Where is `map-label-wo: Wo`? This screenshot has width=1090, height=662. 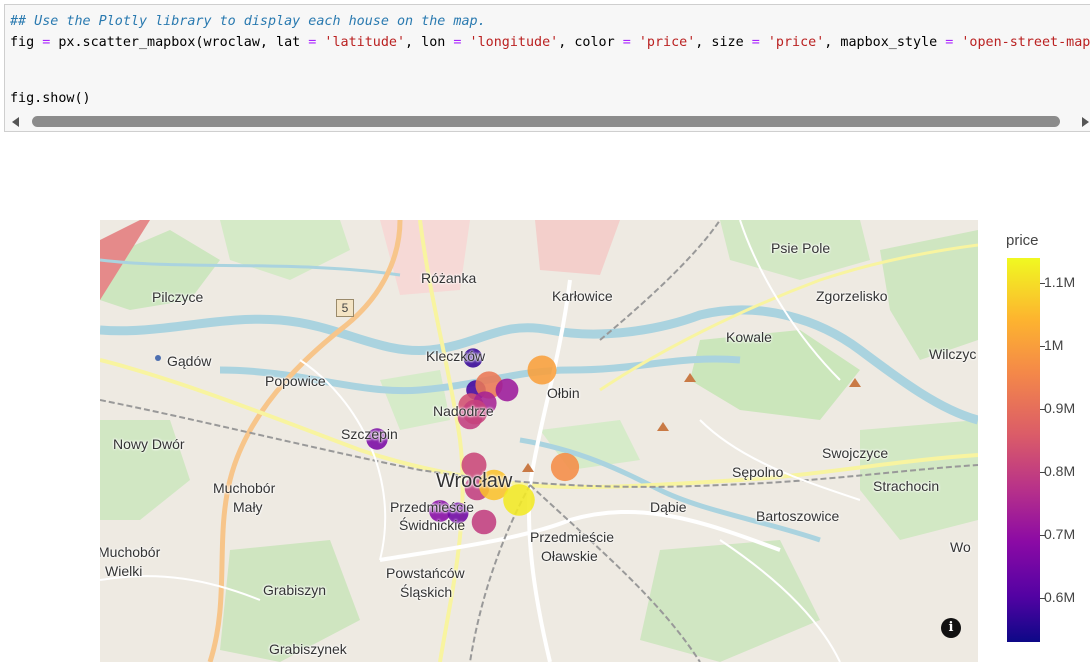
map-label-wo: Wo is located at coordinates (960, 547).